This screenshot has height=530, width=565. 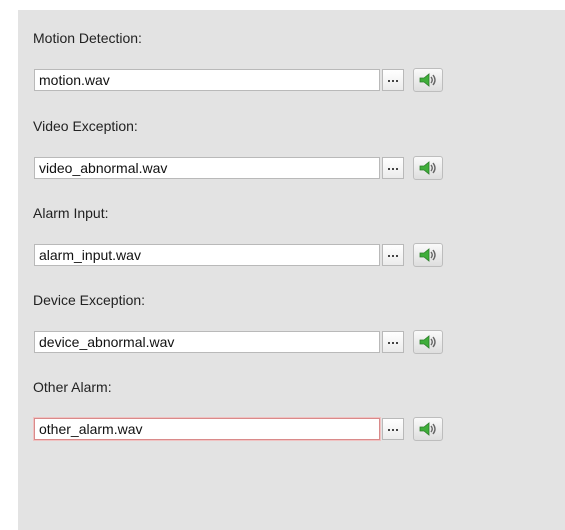 I want to click on device-exception-play-button, so click(x=428, y=342).